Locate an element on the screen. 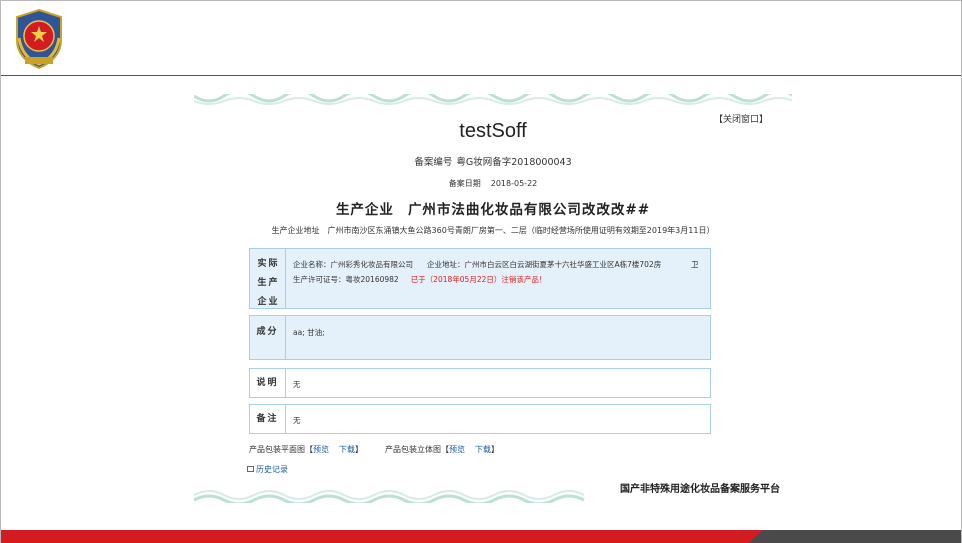 This screenshot has height=543, width=962. producer-row: 生产企业 广州市法曲化妆品有限公司改改改## is located at coordinates (493, 208).